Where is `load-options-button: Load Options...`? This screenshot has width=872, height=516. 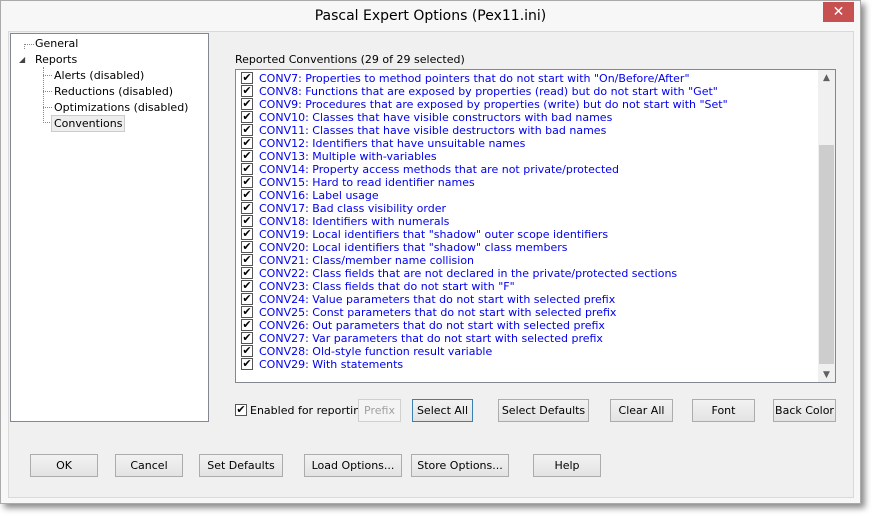 load-options-button: Load Options... is located at coordinates (353, 465).